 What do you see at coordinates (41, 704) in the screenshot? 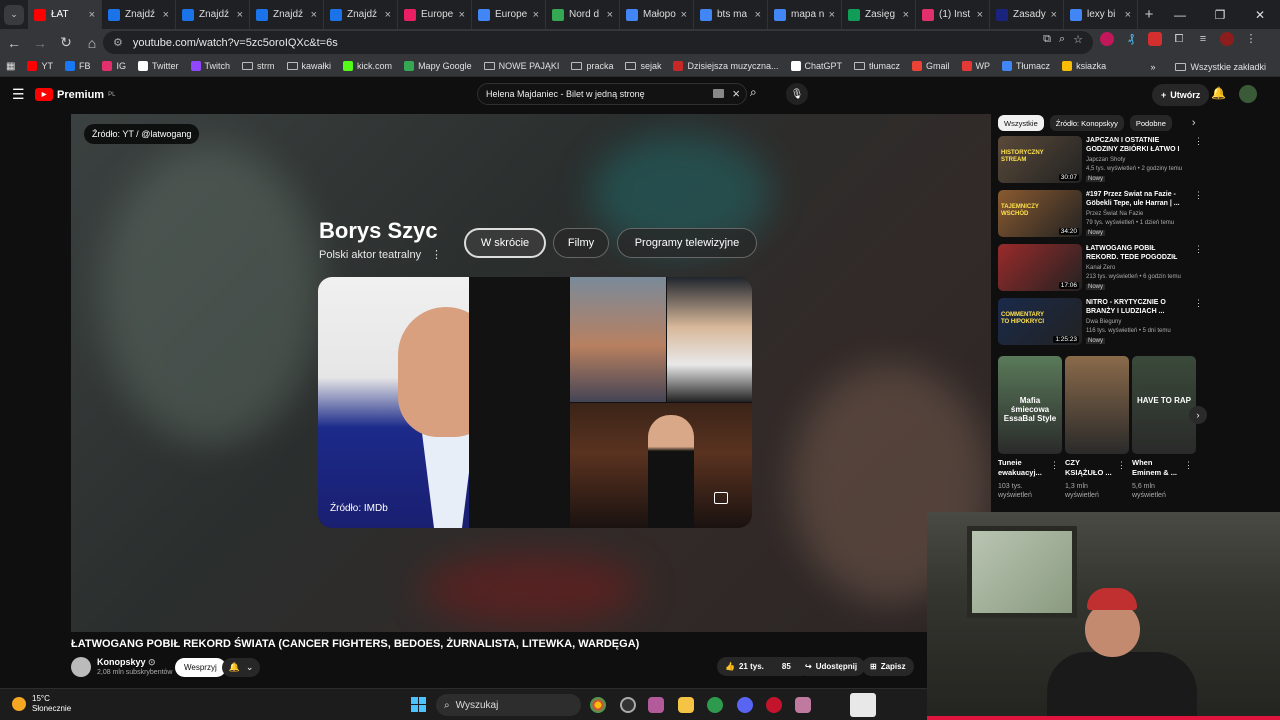
I see `weather-widget: 15°C Słonecznie` at bounding box center [41, 704].